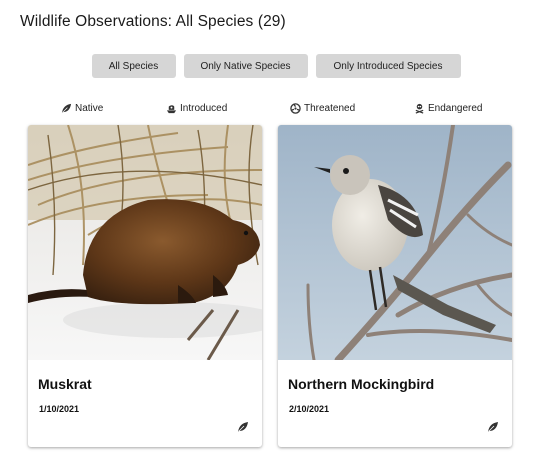  What do you see at coordinates (89, 108) in the screenshot?
I see `legend-native-label: Native` at bounding box center [89, 108].